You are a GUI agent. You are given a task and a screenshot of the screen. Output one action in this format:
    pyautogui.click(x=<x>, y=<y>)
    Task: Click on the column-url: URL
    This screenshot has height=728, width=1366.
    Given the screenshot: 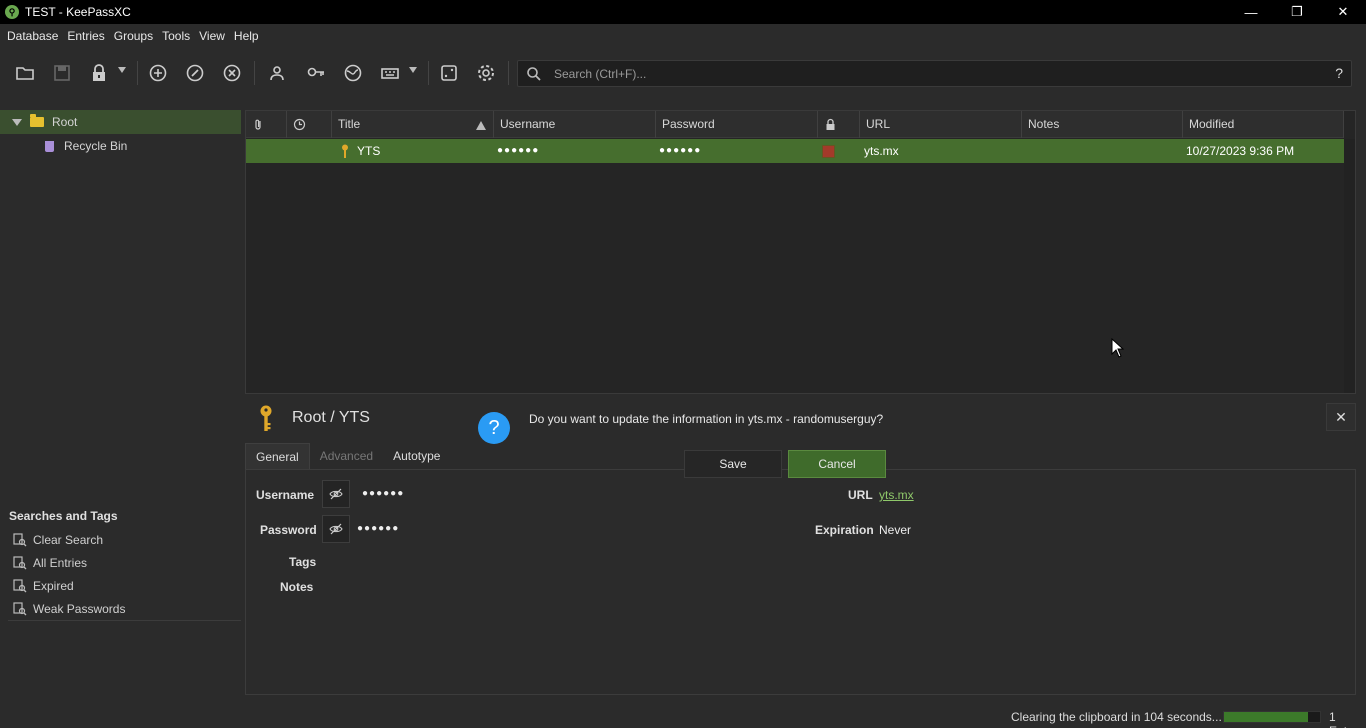 What is the action you would take?
    pyautogui.click(x=941, y=124)
    